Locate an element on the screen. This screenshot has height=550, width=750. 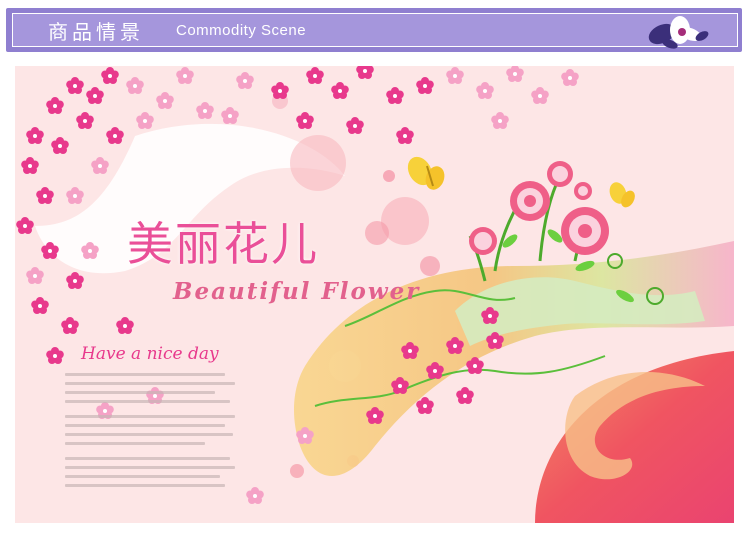
poster-title-en: Beautiful Flower is located at coordinates (297, 291).